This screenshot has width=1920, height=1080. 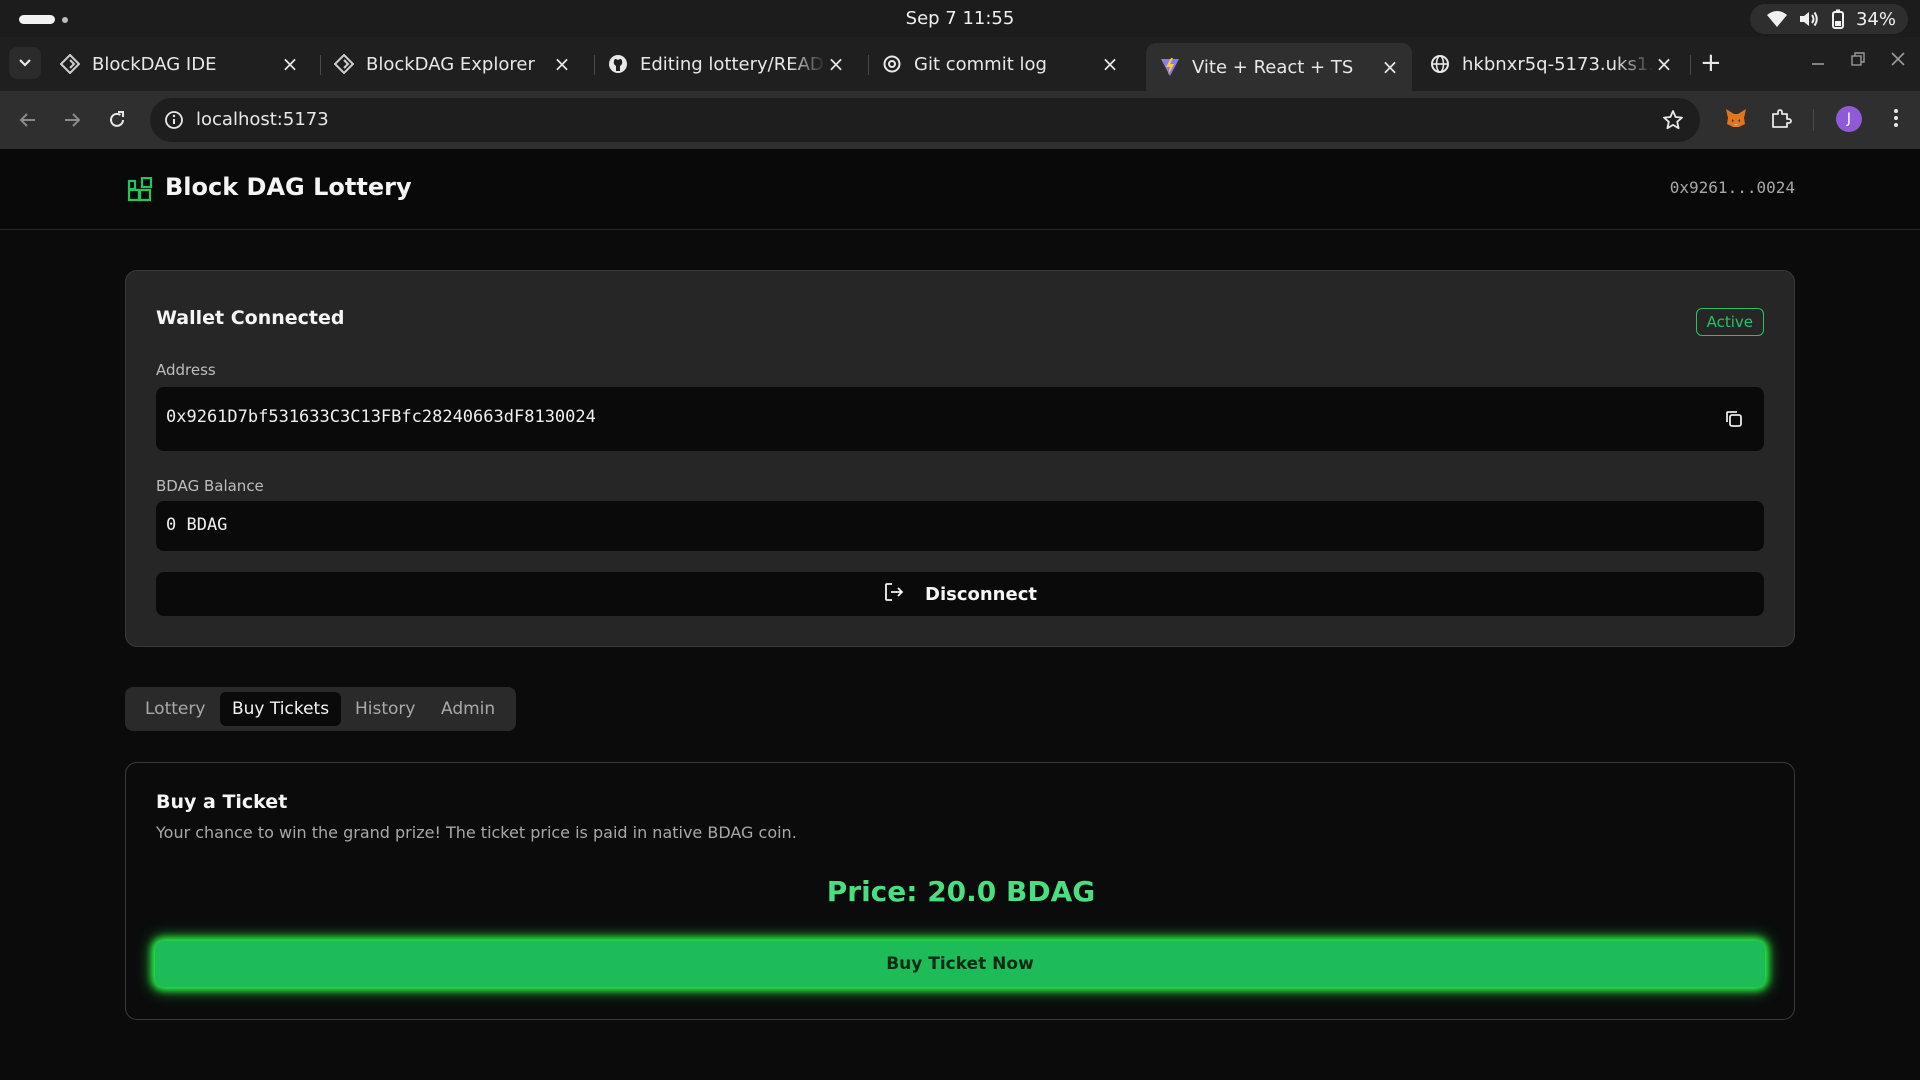 What do you see at coordinates (1711, 63) in the screenshot?
I see `new-tab-button: +` at bounding box center [1711, 63].